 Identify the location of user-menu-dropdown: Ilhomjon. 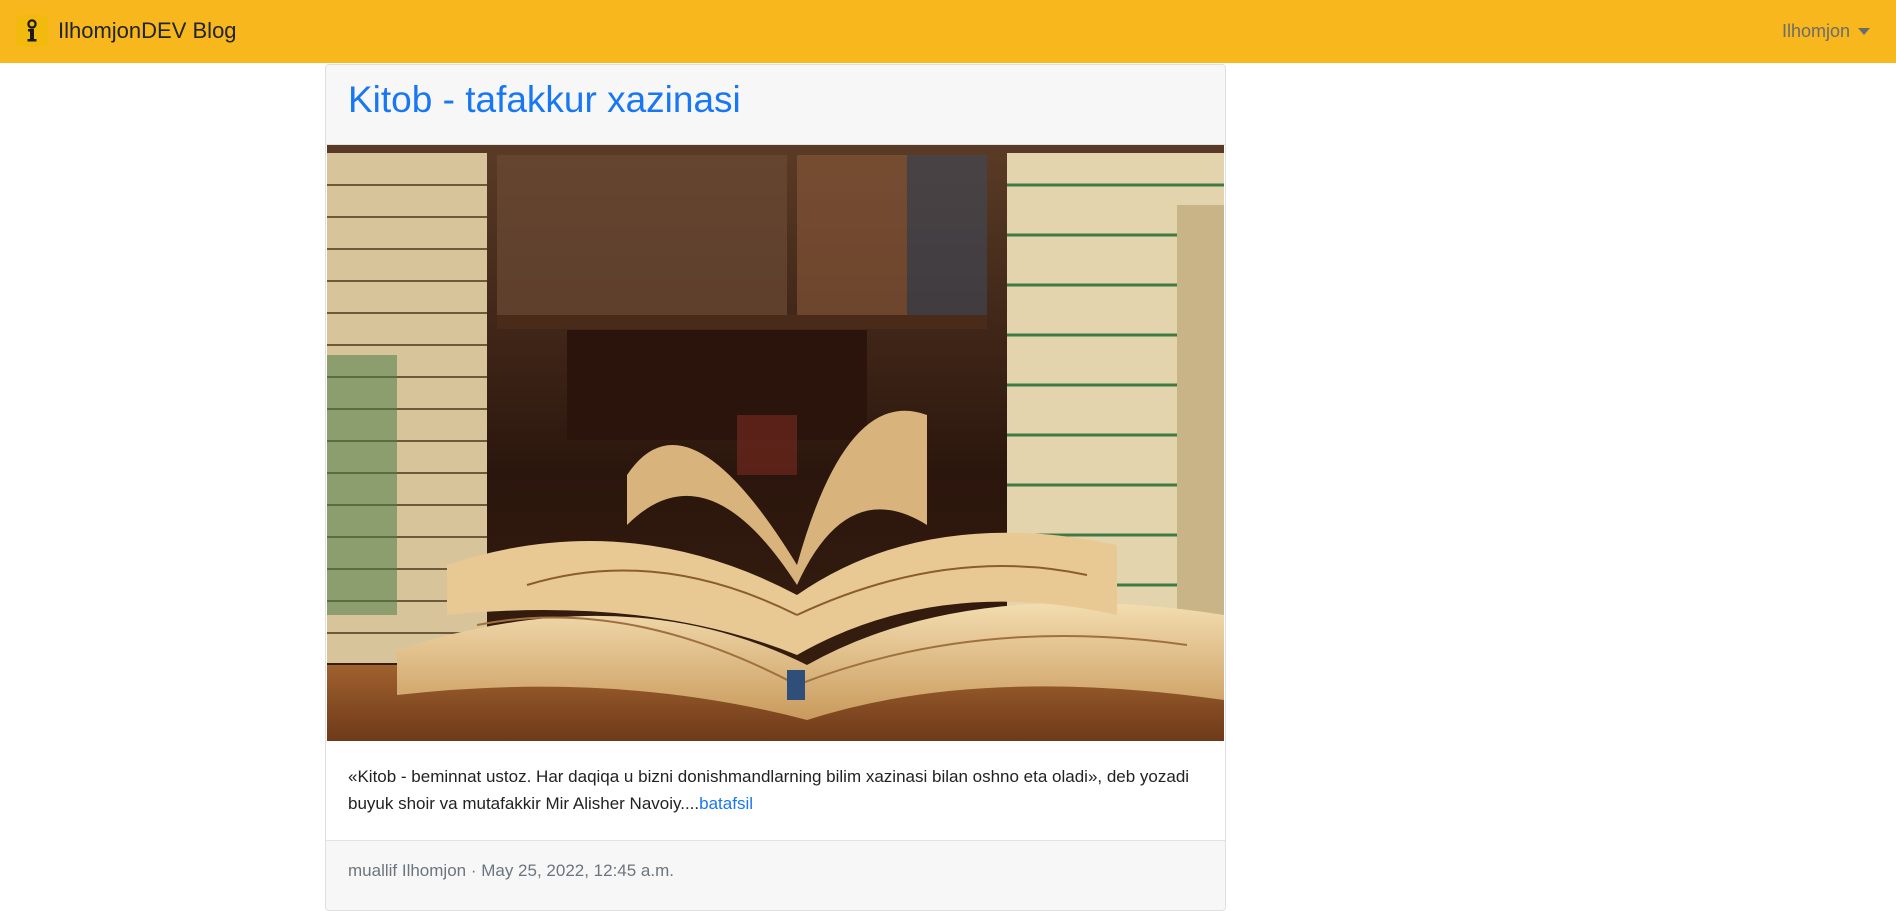
(1826, 31).